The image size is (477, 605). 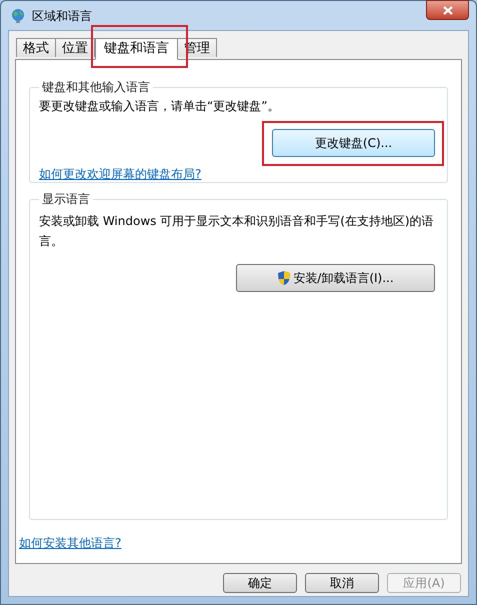 What do you see at coordinates (18, 16) in the screenshot?
I see `globe-icon` at bounding box center [18, 16].